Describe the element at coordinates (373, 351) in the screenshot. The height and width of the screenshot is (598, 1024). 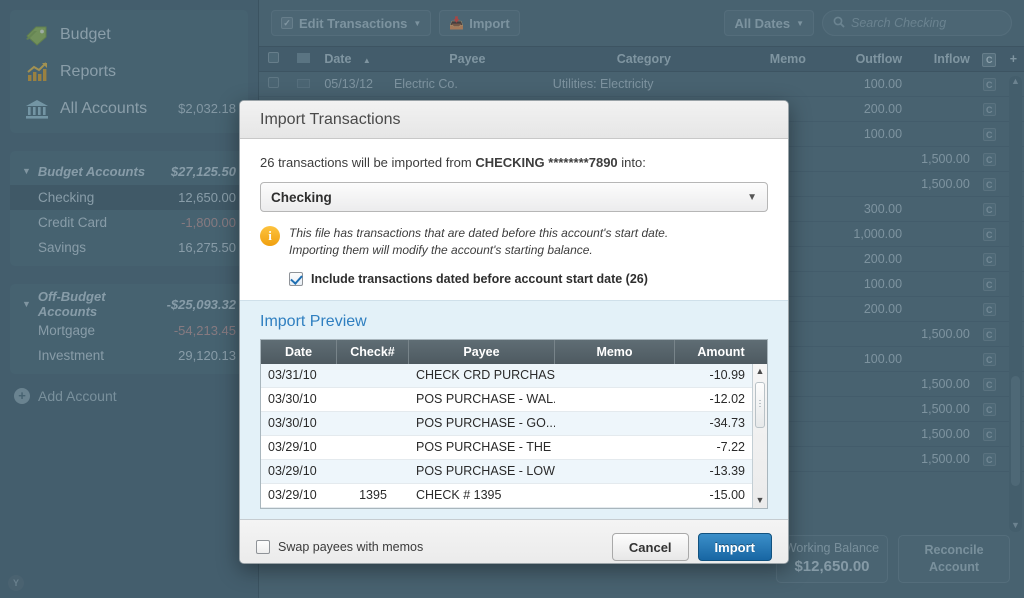
I see `preview-column-check: Check#` at that location.